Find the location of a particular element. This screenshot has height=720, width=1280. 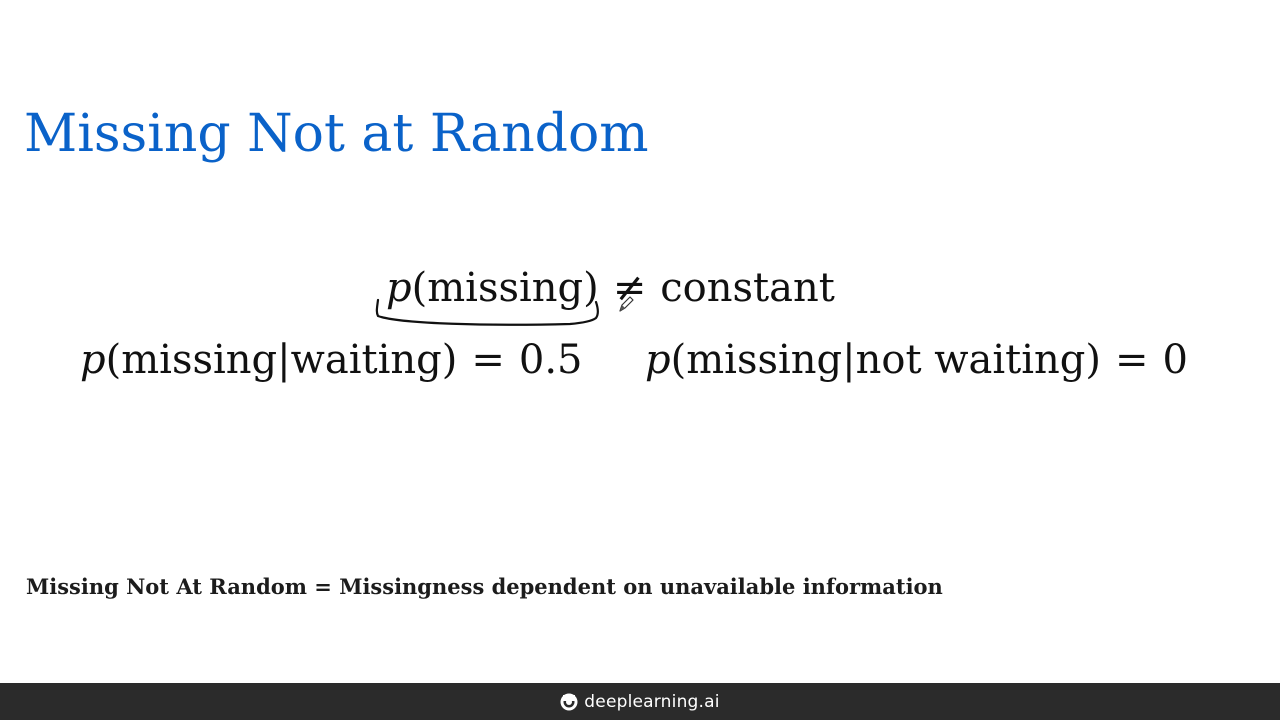

brand: deeplearning.ai is located at coordinates (640, 701).